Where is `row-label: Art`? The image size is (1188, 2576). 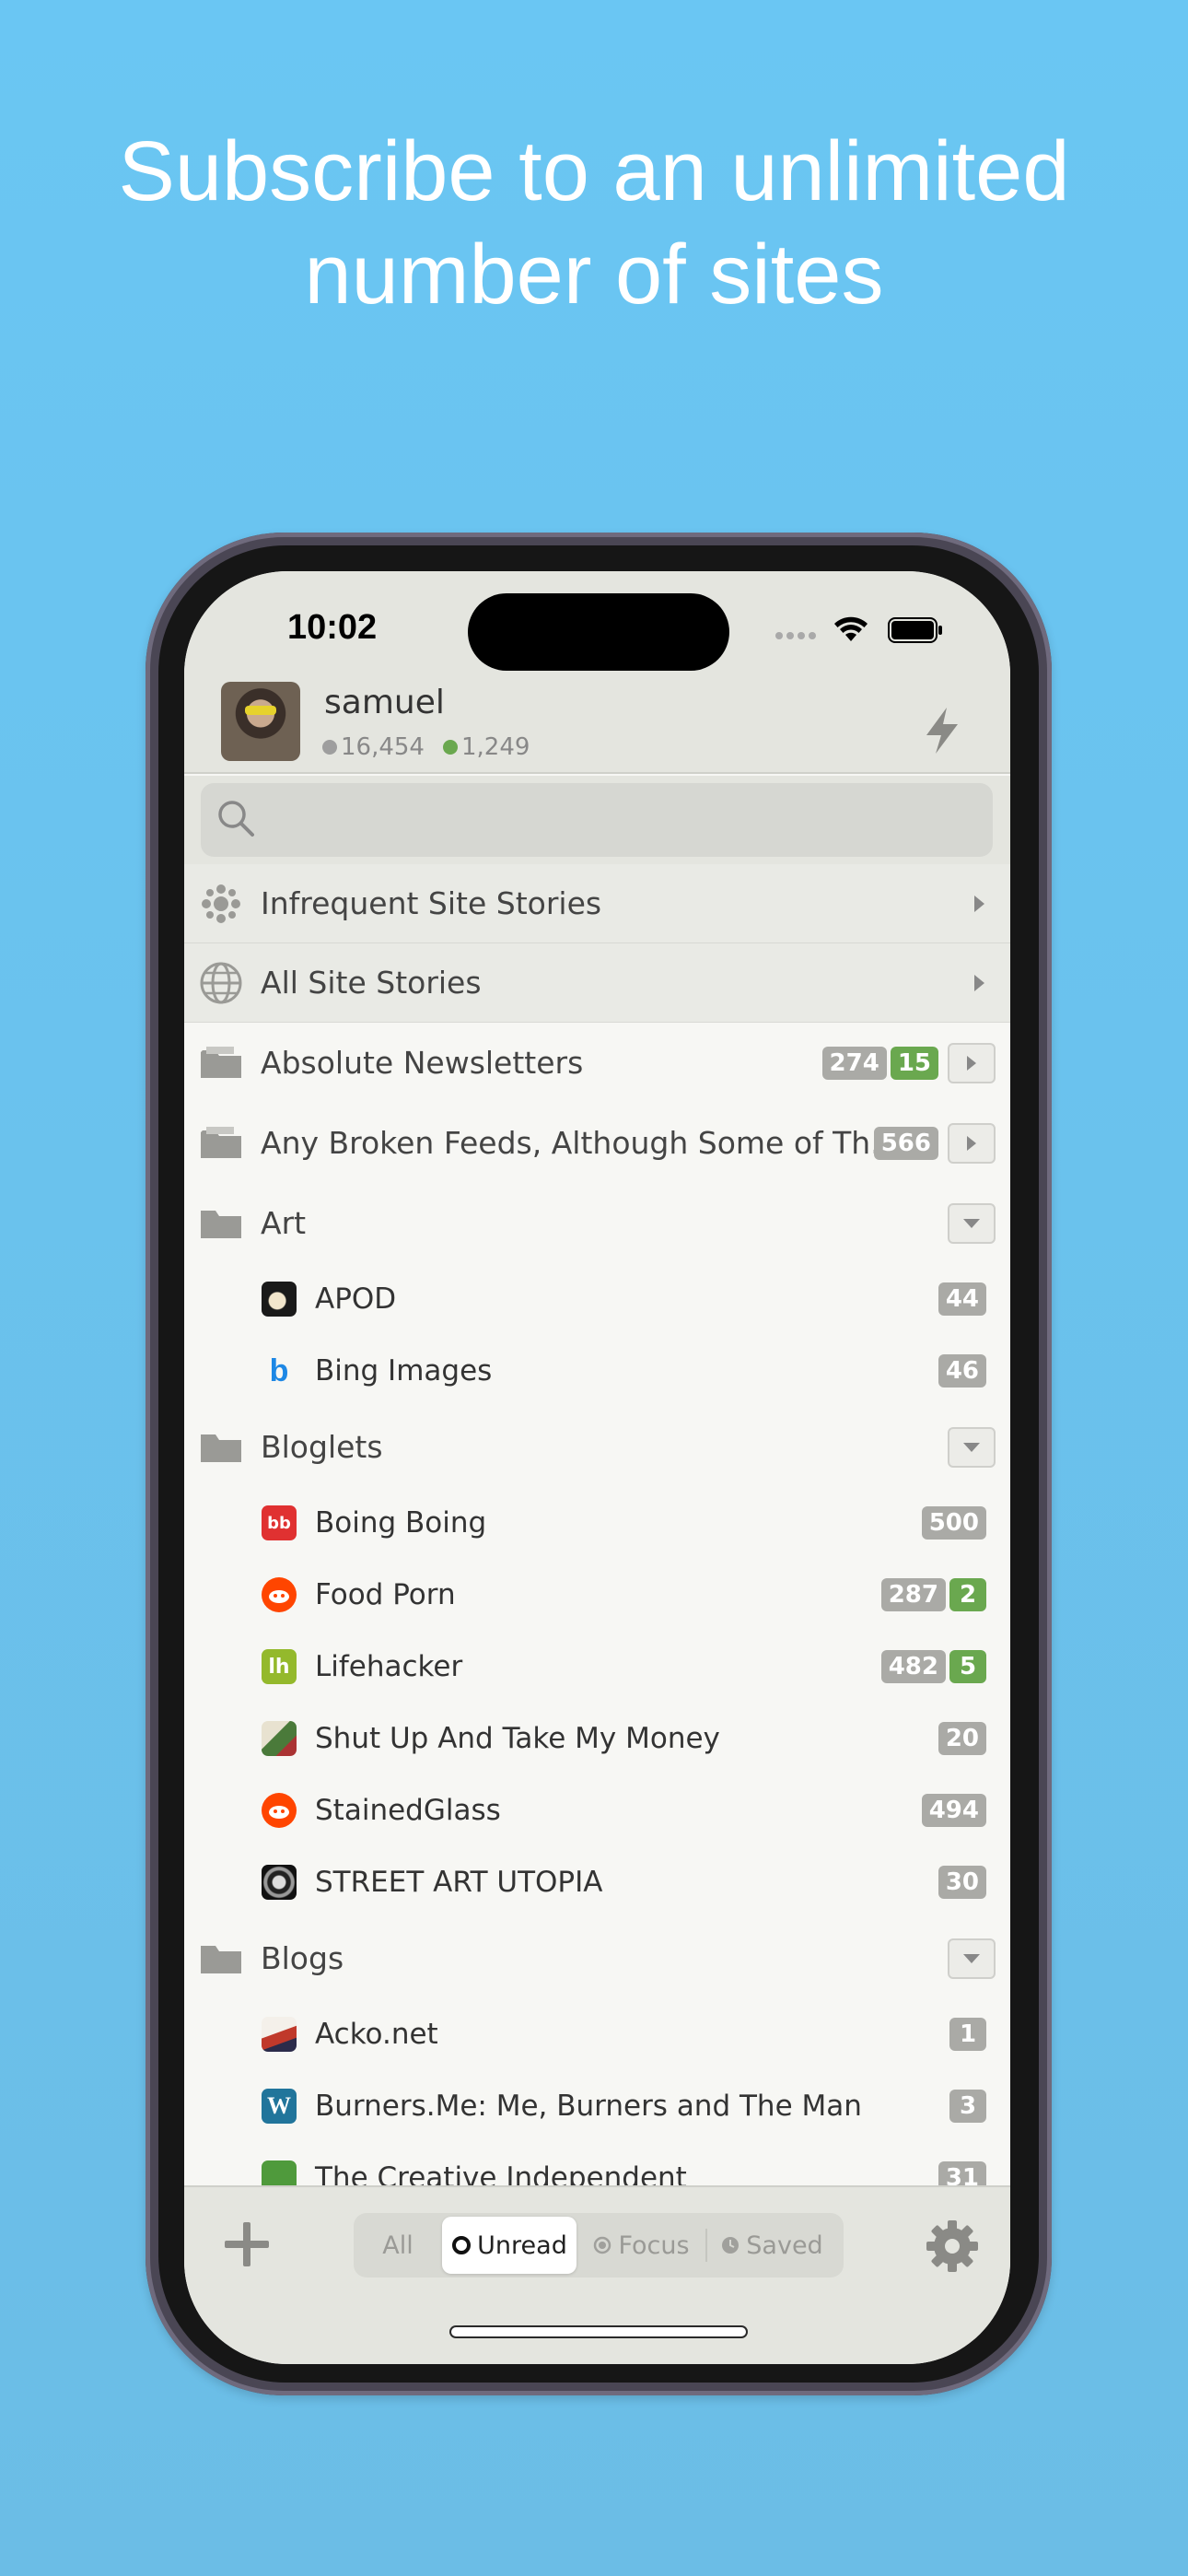 row-label: Art is located at coordinates (284, 1223).